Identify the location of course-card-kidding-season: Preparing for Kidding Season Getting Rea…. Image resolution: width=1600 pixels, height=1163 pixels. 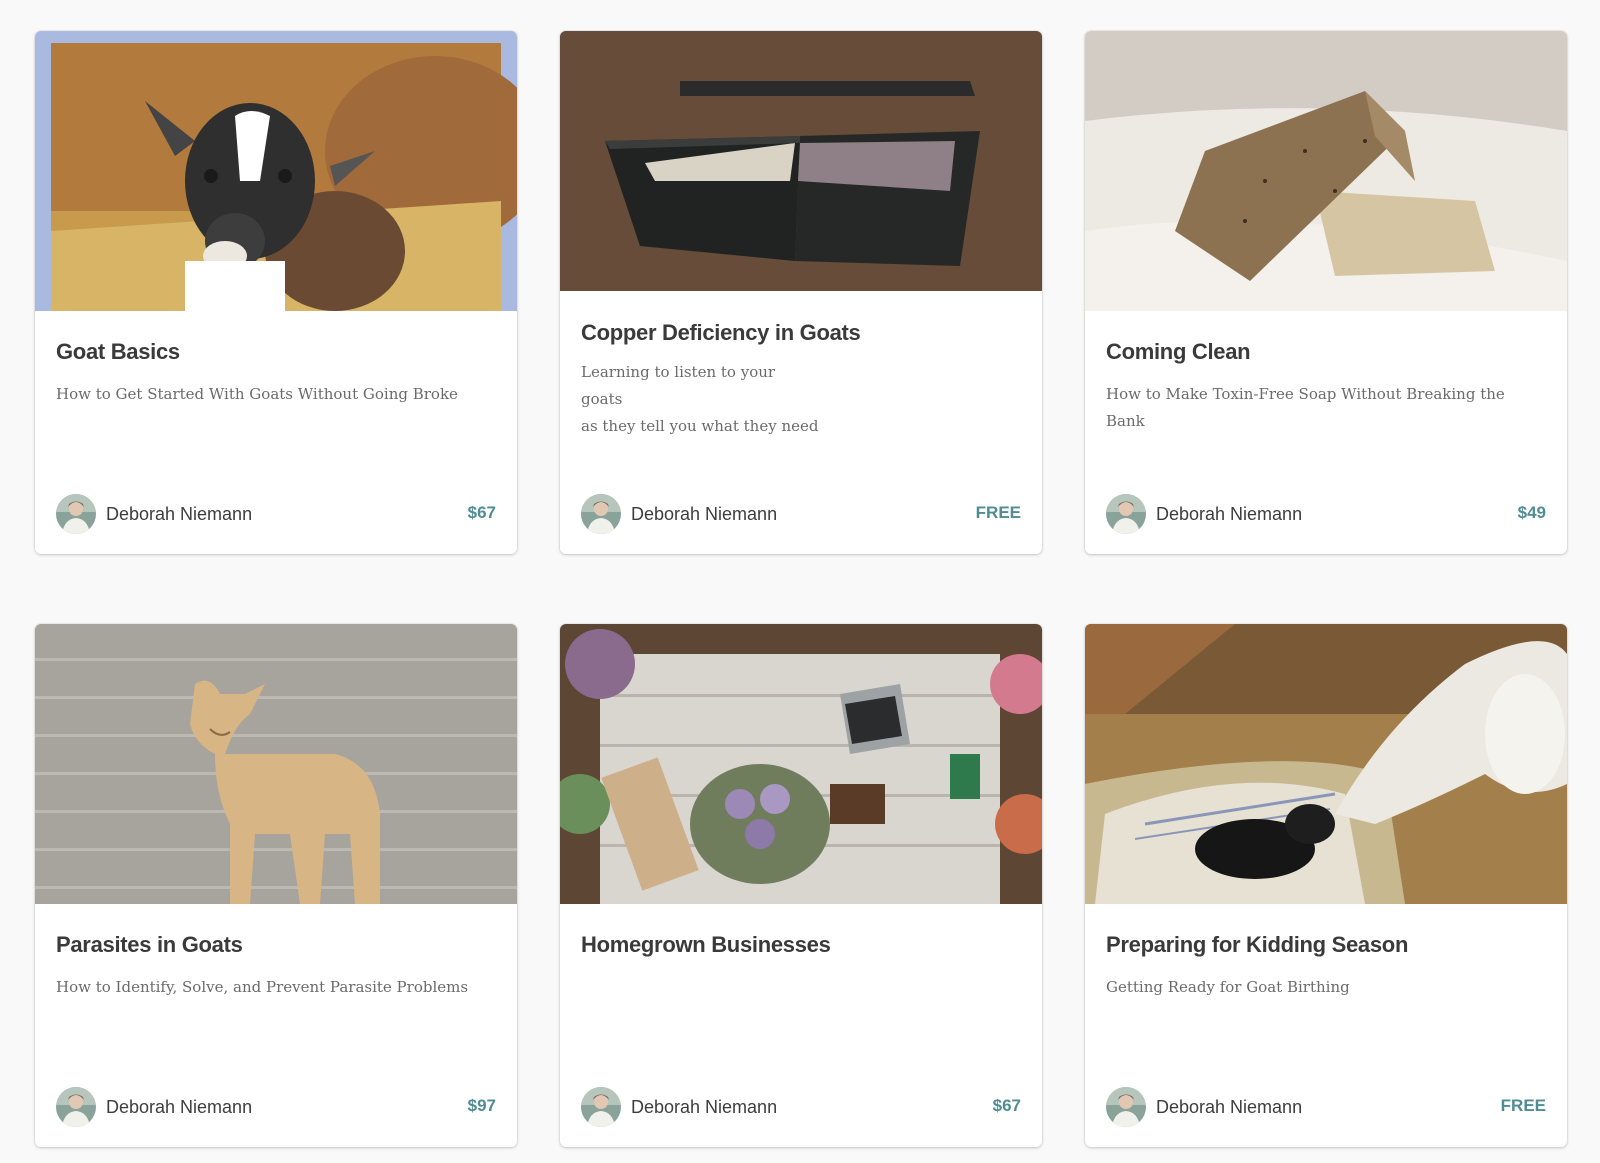
(1326, 885).